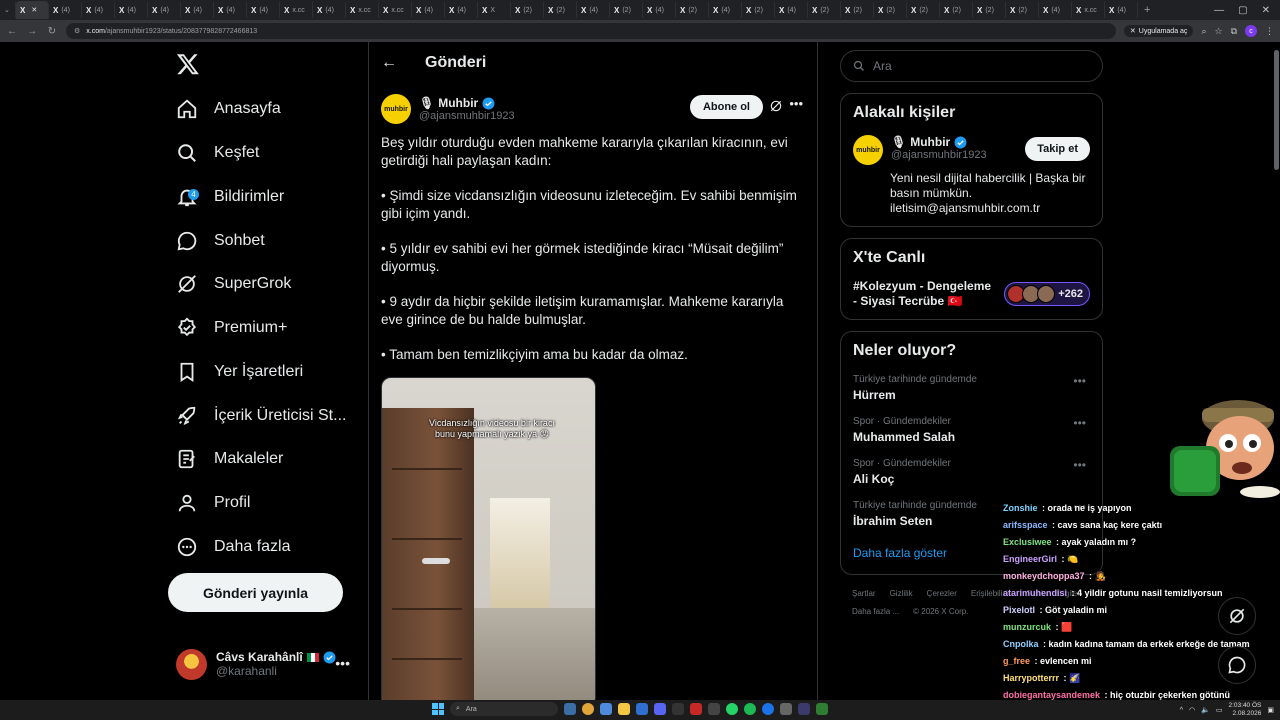  Describe the element at coordinates (233, 547) in the screenshot. I see `nav-item-more-circle: Daha fazla` at that location.